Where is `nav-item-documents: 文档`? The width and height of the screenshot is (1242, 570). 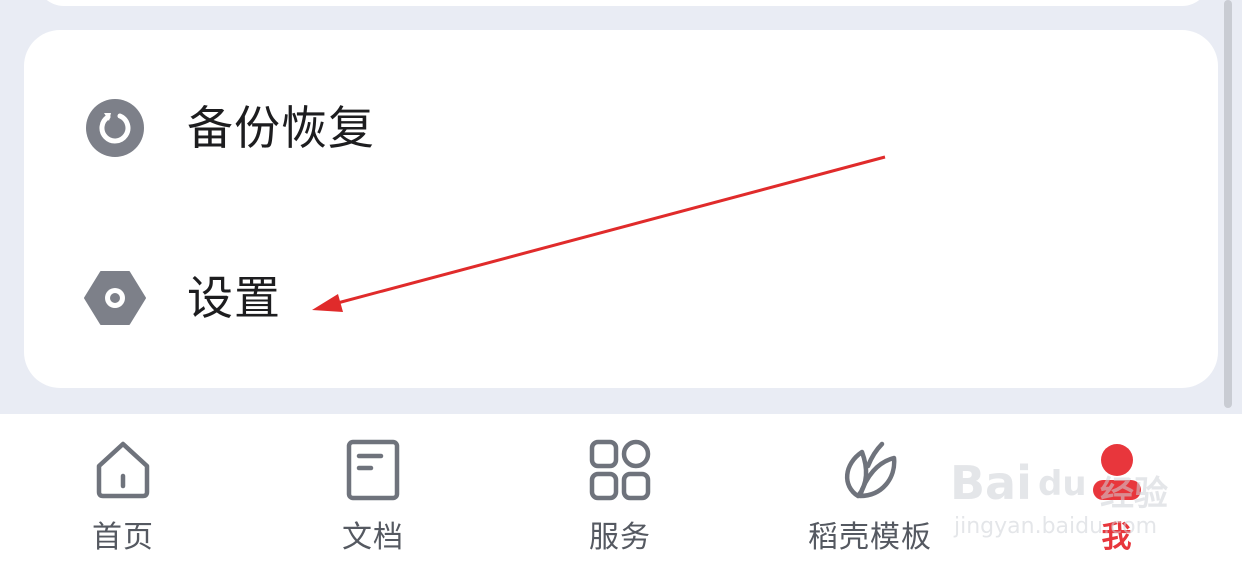 nav-item-documents: 文档 is located at coordinates (373, 492).